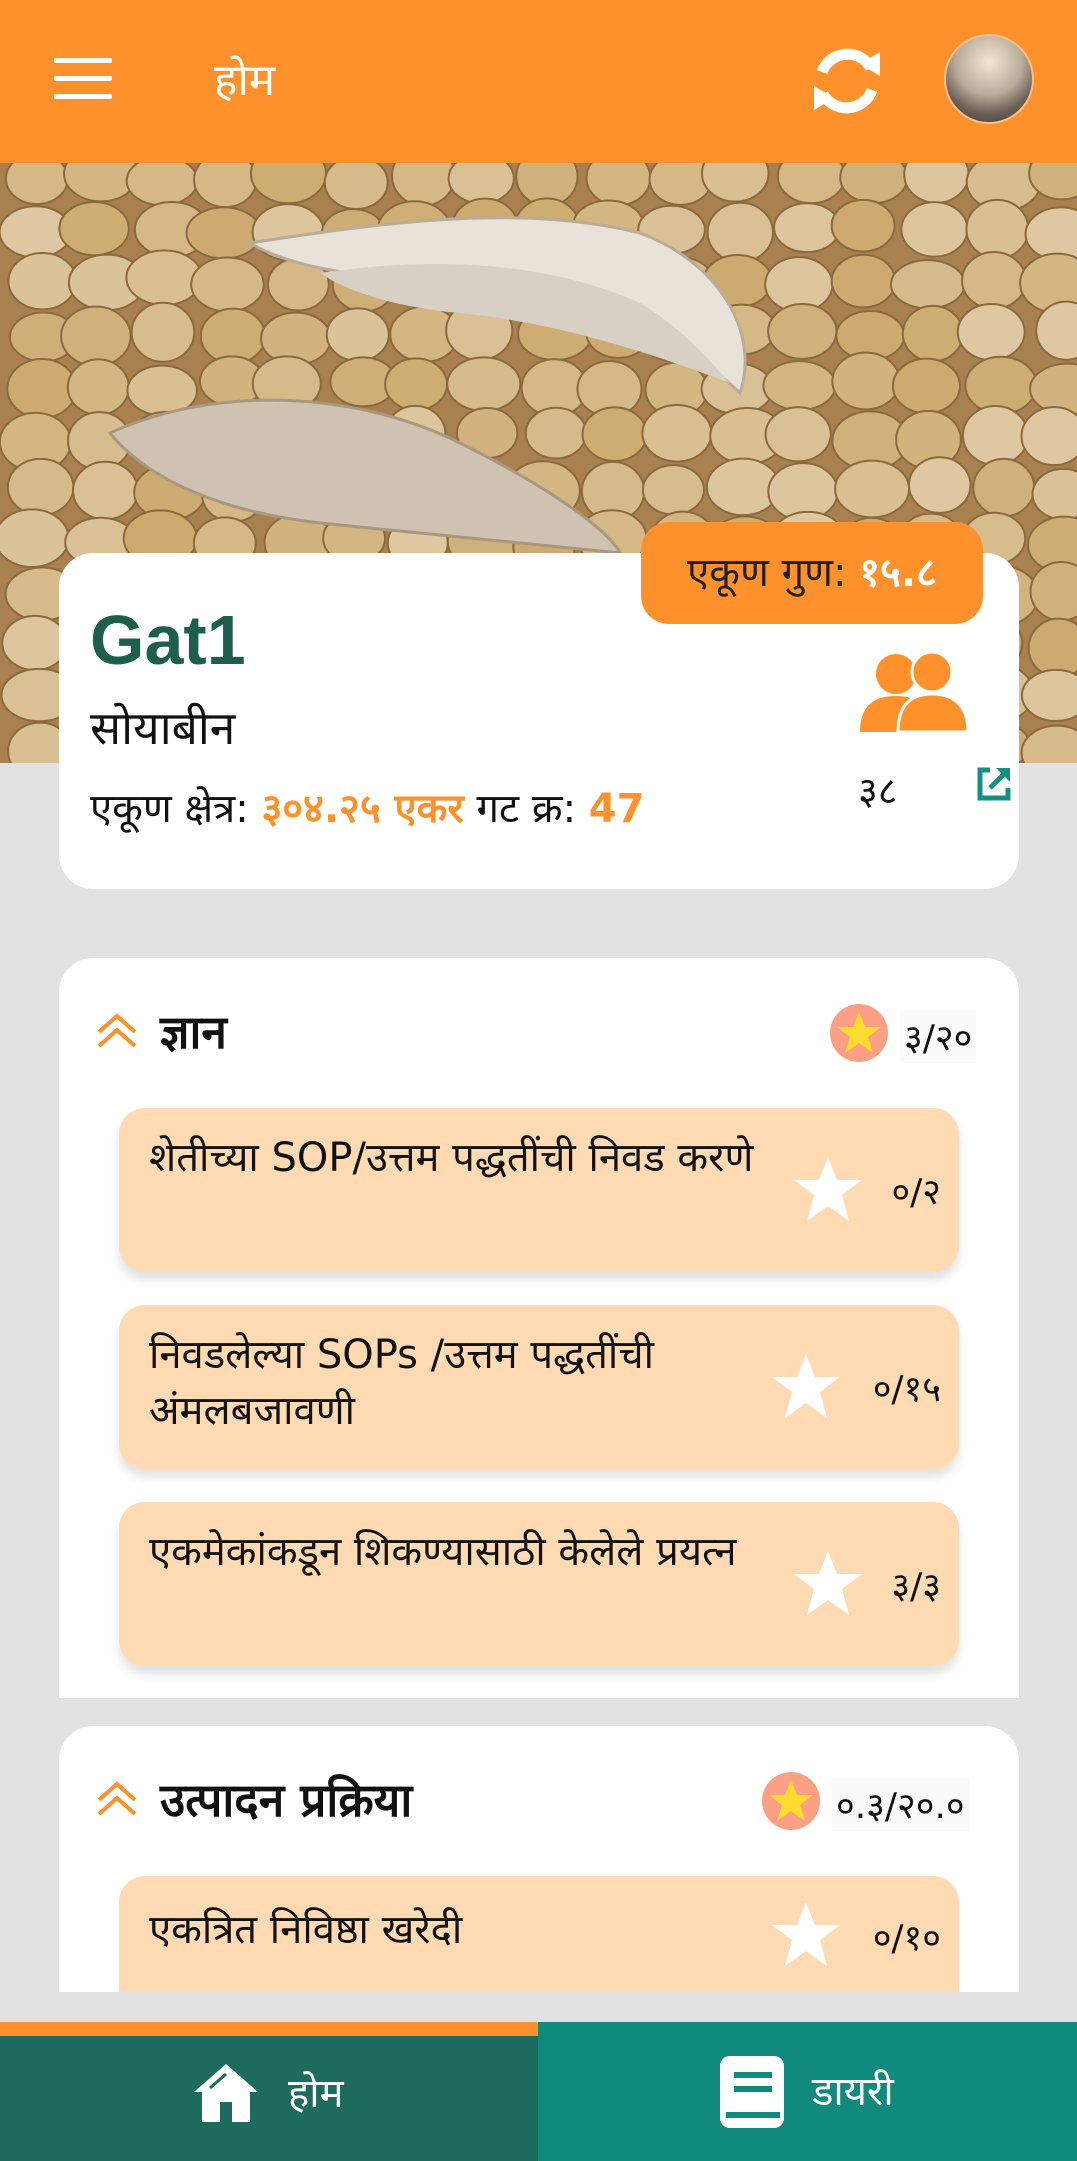 The height and width of the screenshot is (2161, 1077). I want to click on avatar, so click(989, 79).